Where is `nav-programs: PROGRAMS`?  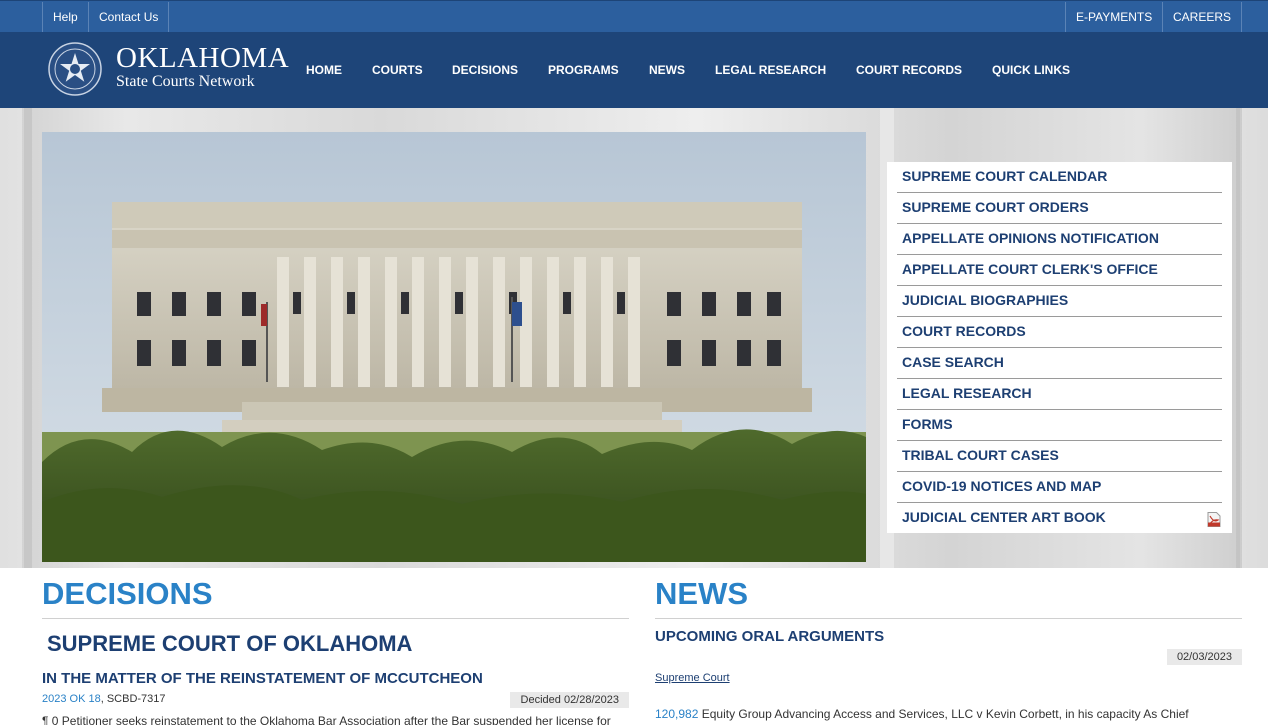 nav-programs: PROGRAMS is located at coordinates (583, 70).